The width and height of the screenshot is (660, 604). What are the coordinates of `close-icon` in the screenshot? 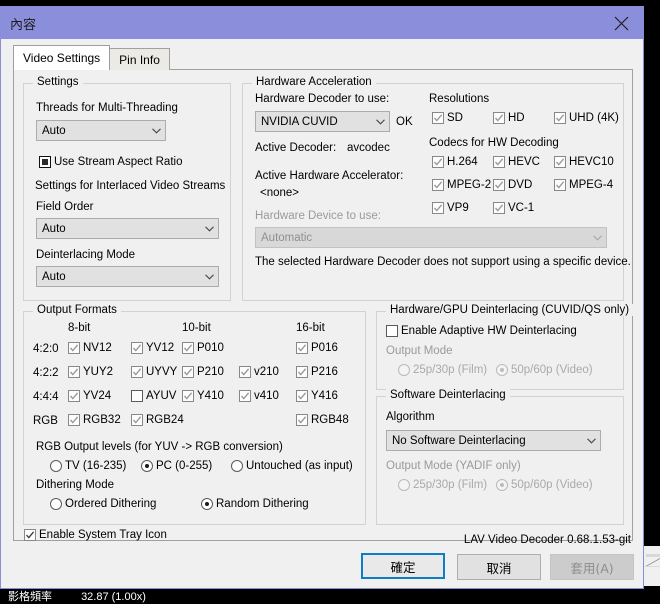 It's located at (621, 23).